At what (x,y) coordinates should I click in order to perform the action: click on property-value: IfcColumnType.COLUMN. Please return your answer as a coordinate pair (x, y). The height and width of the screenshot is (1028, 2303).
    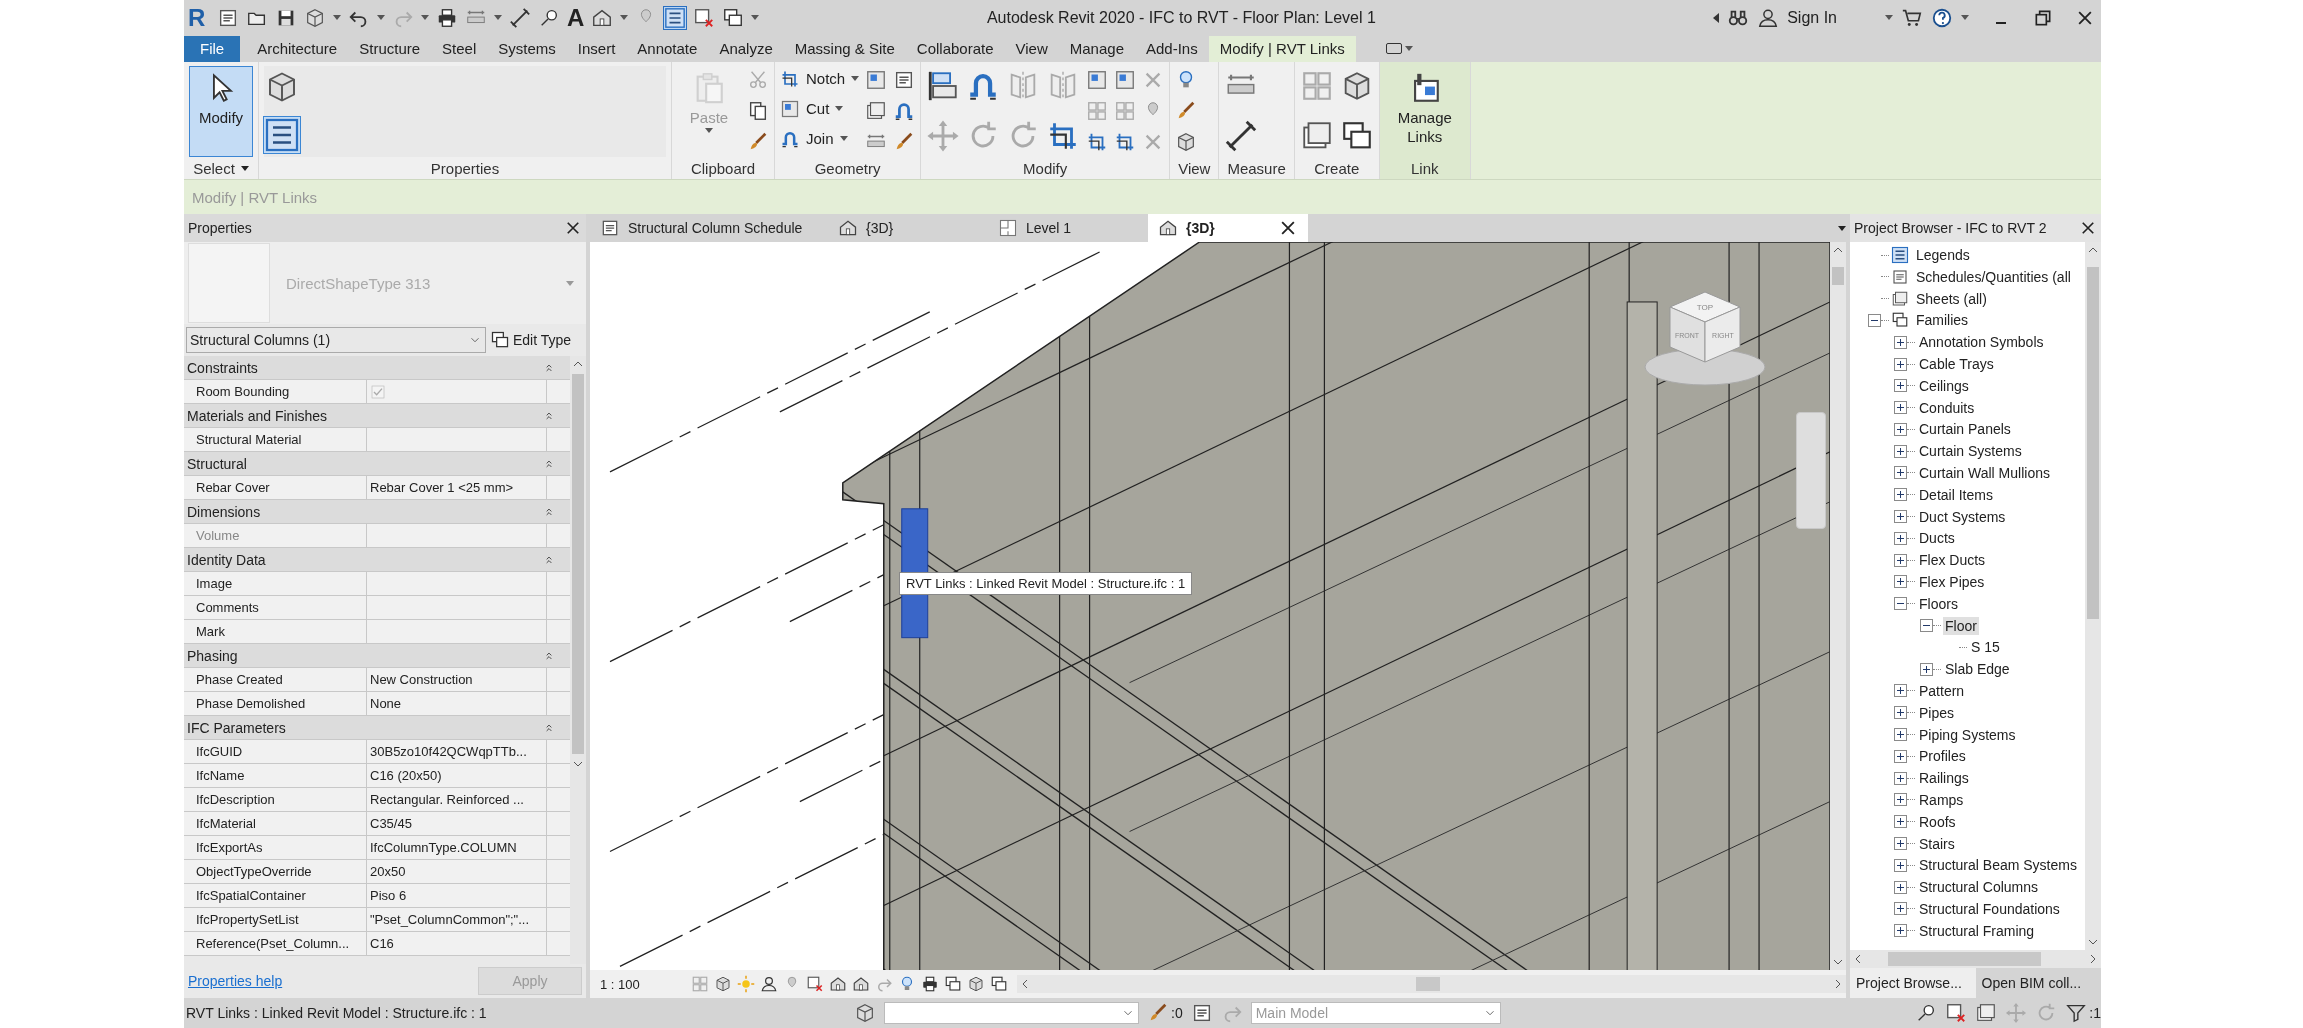
    Looking at the image, I should click on (457, 848).